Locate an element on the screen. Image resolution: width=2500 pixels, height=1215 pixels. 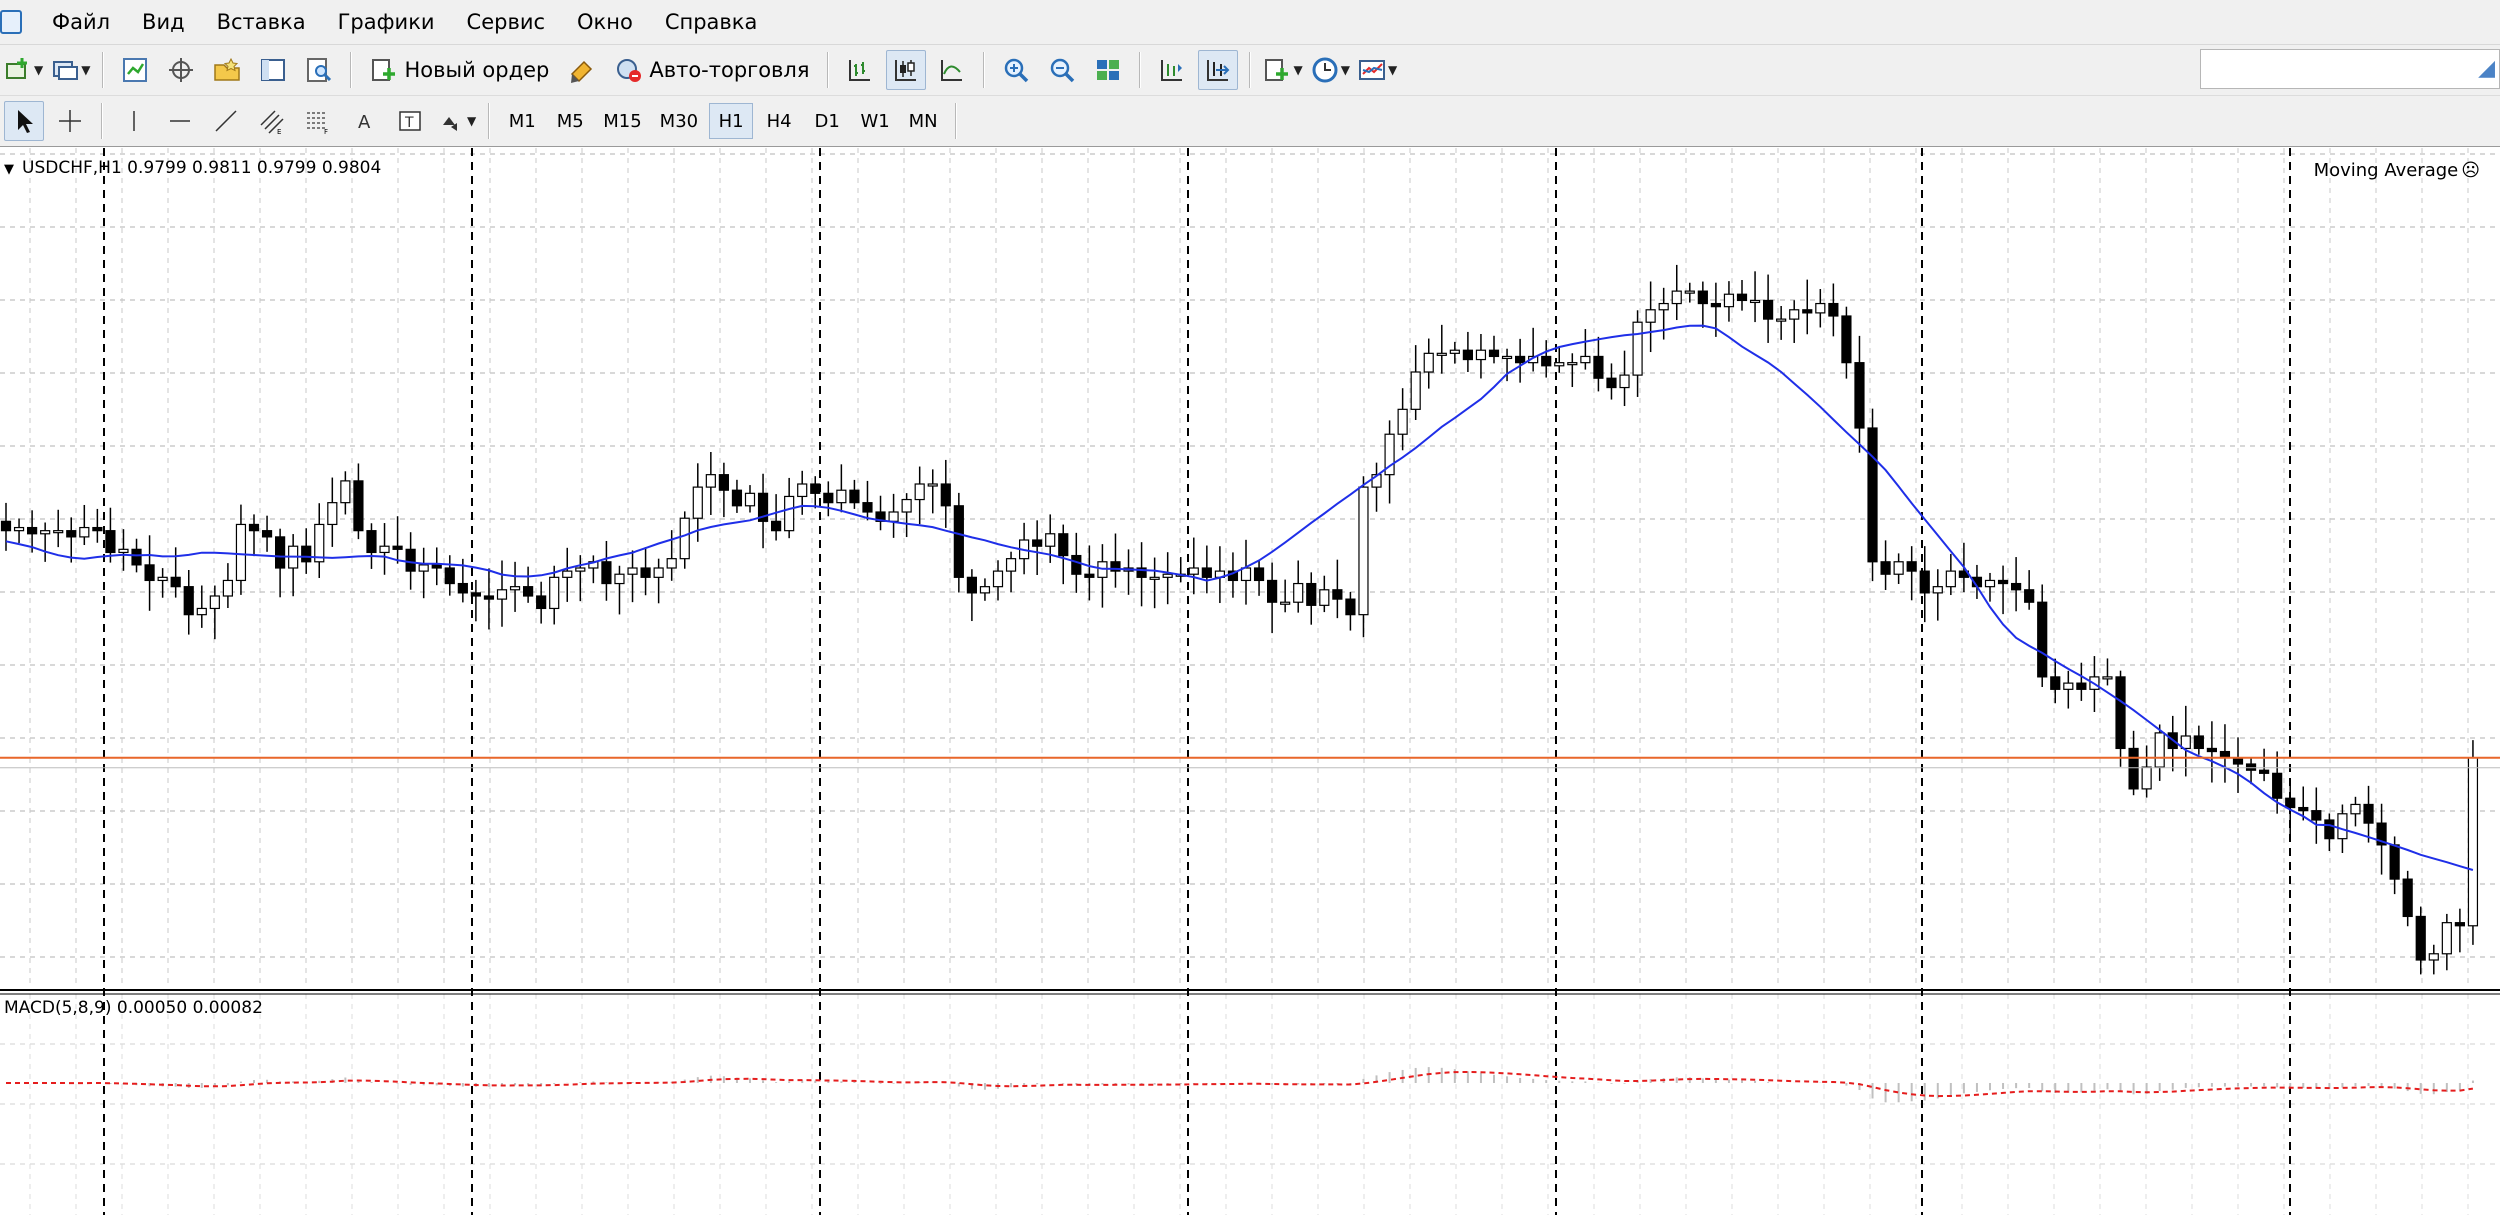
svg-text: T is located at coordinates (409, 123).